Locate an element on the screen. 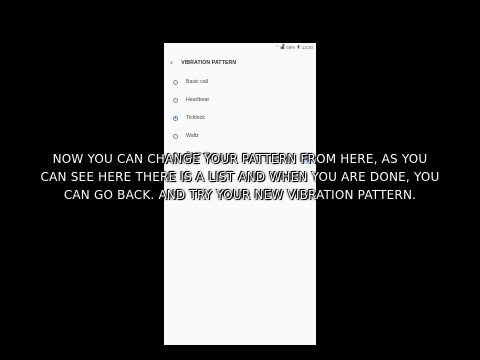 The image size is (480, 360). radio-button-selected is located at coordinates (175, 118).